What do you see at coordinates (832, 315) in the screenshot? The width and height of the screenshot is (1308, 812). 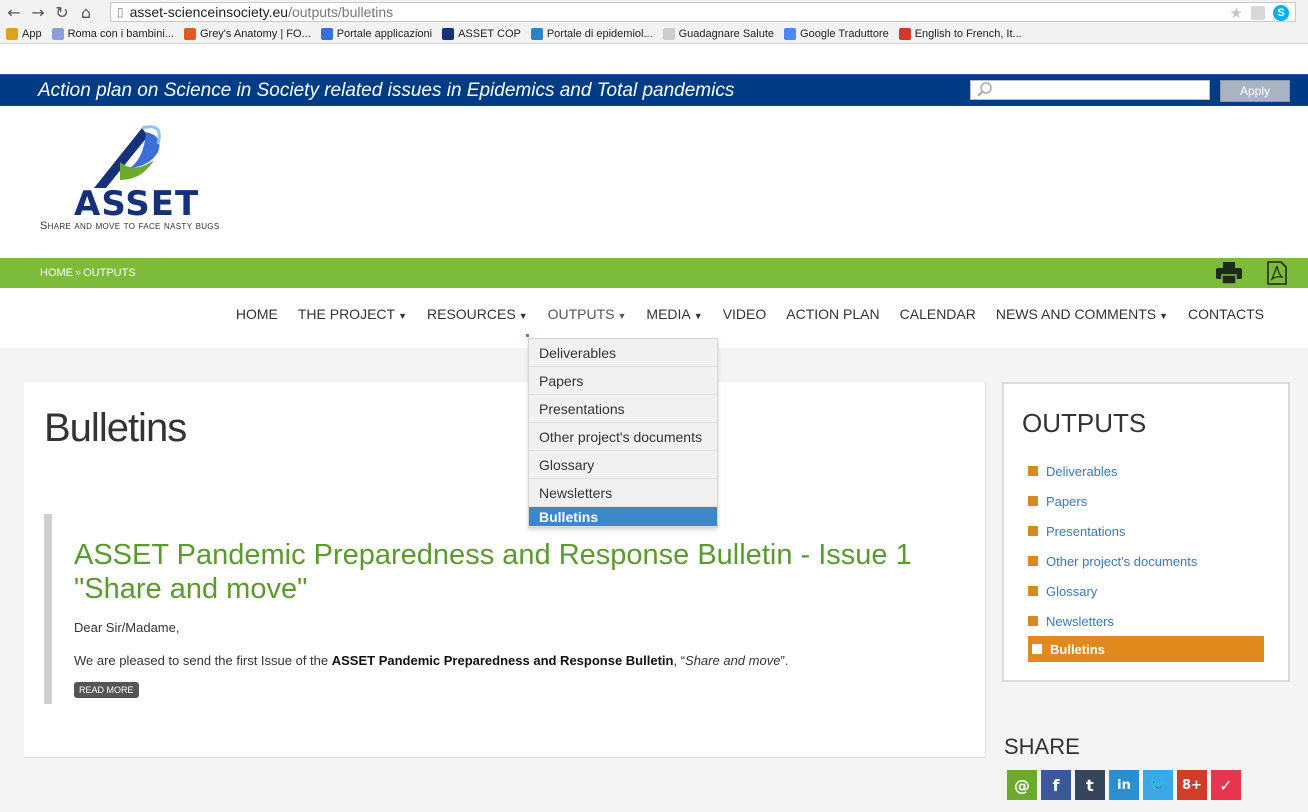 I see `nav-item-action-plan: ACTION PLAN` at bounding box center [832, 315].